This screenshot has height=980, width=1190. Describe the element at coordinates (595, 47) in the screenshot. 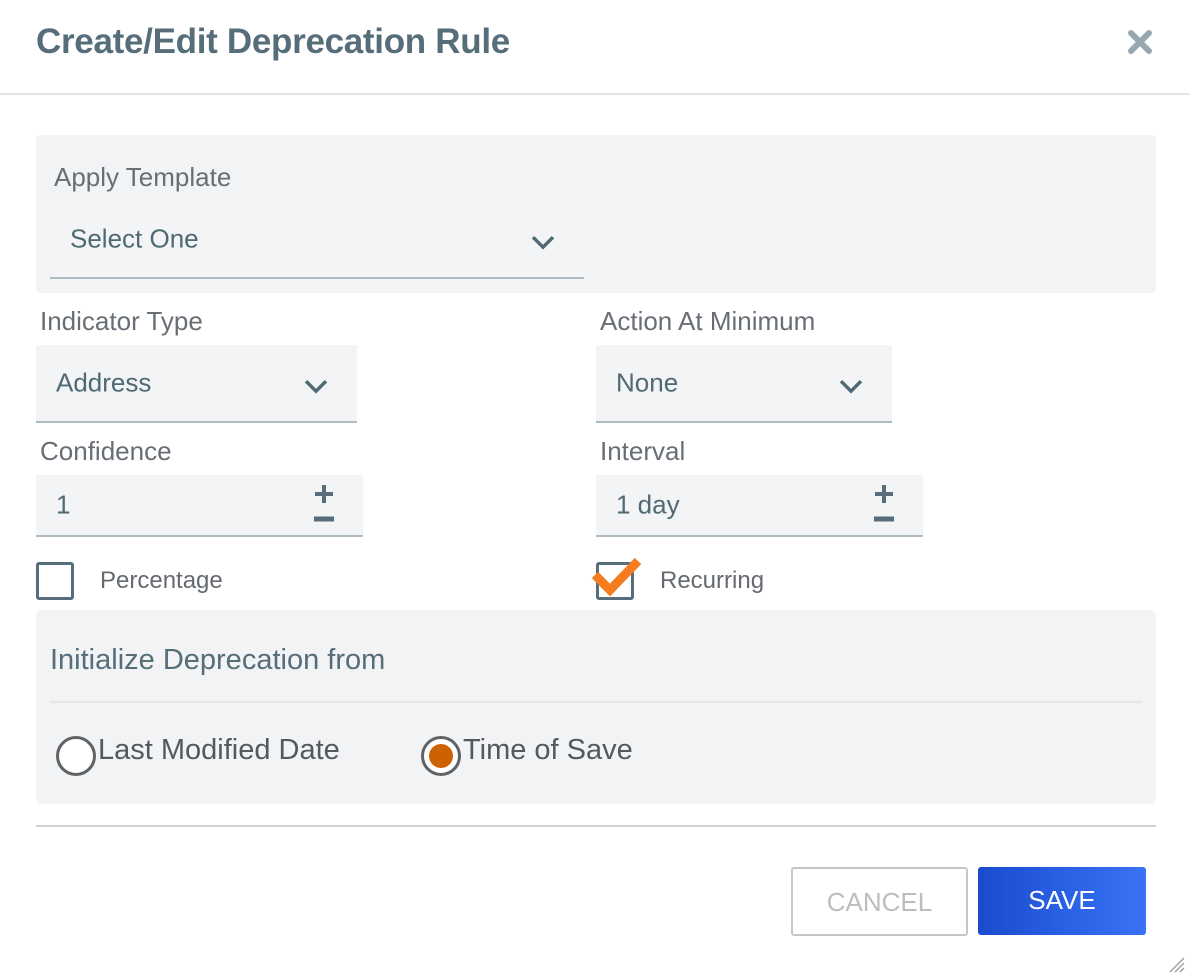

I see `dialog-header: Create/Edit Deprecation Rule` at that location.